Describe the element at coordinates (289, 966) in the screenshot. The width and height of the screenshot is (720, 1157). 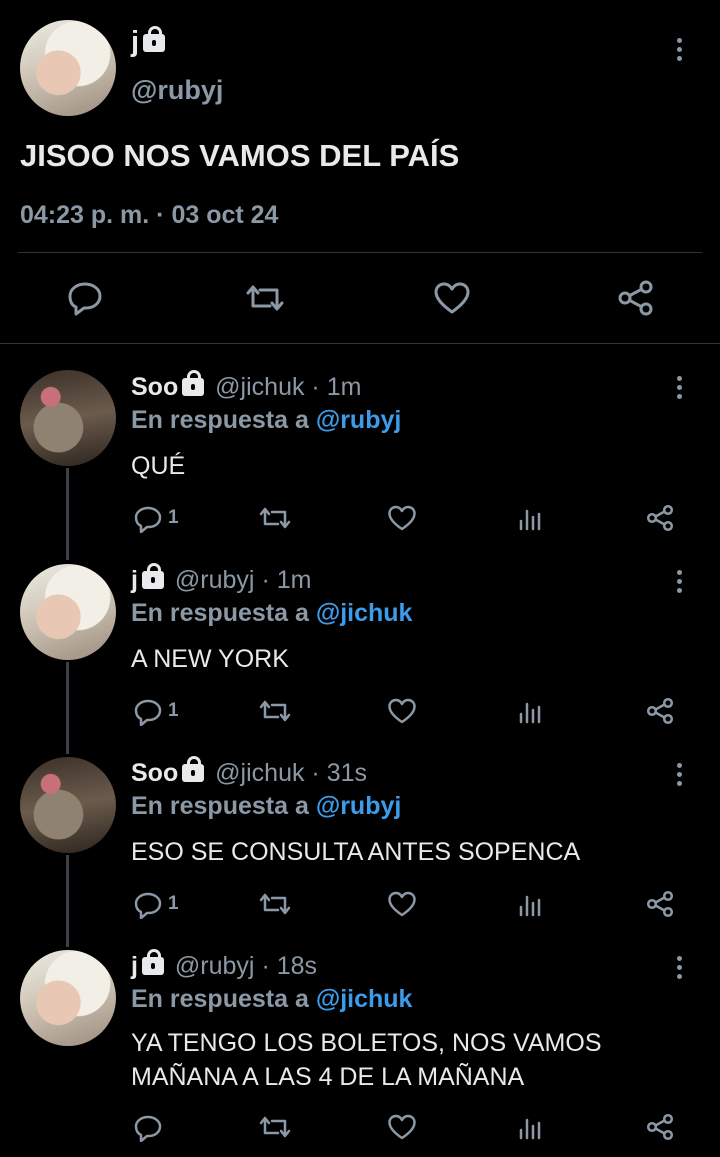
I see `reply-time: · 18s` at that location.